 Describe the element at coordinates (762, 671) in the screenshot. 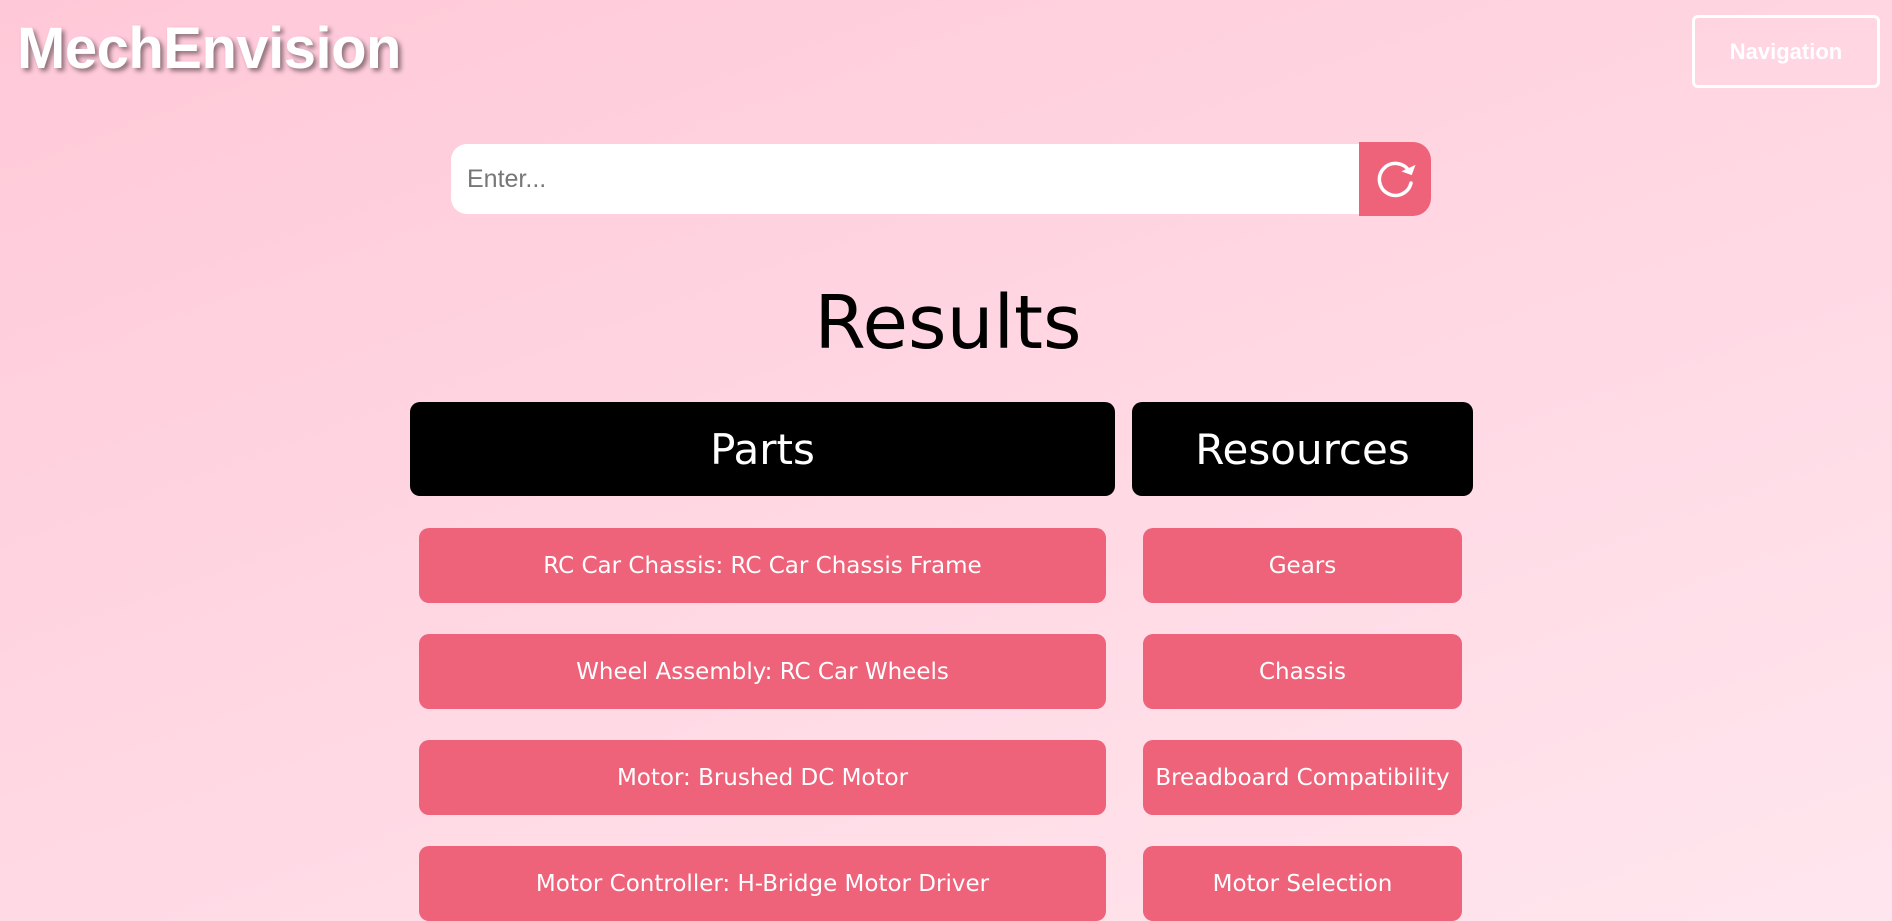

I see `part-item-wheel-assembly: Wheel Assembly: RC Car Wheels` at that location.